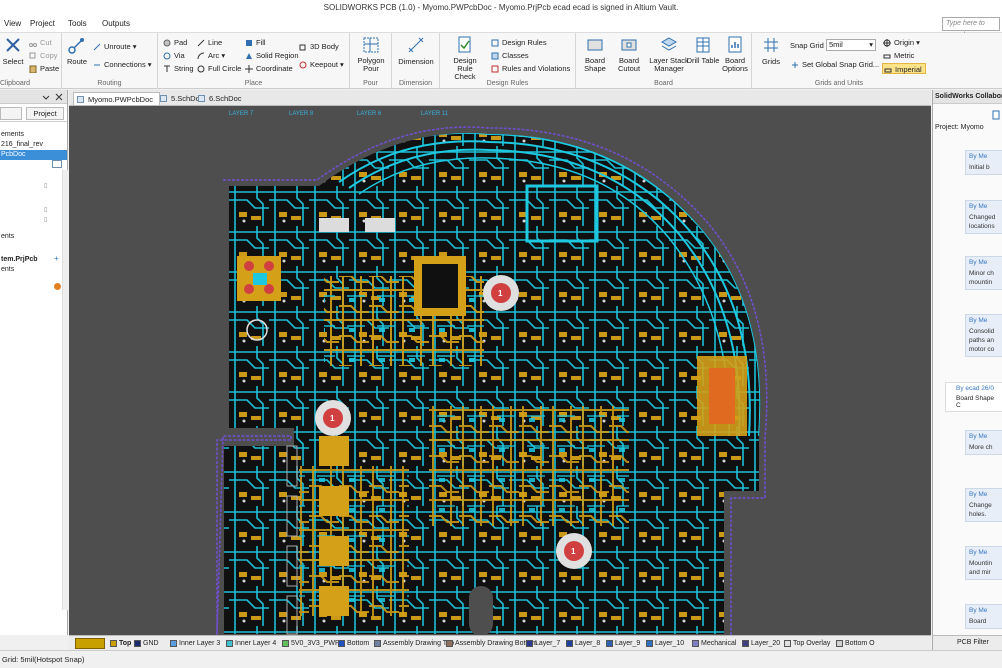  What do you see at coordinates (33, 135) in the screenshot?
I see `tree-item: ements` at bounding box center [33, 135].